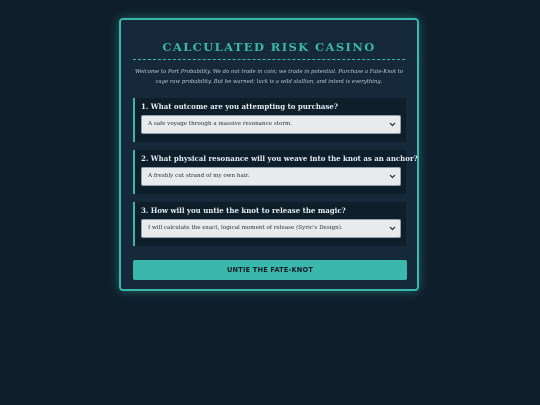 The image size is (540, 405). Describe the element at coordinates (269, 47) in the screenshot. I see `page-title: CALCULATED RISK CASINO` at that location.